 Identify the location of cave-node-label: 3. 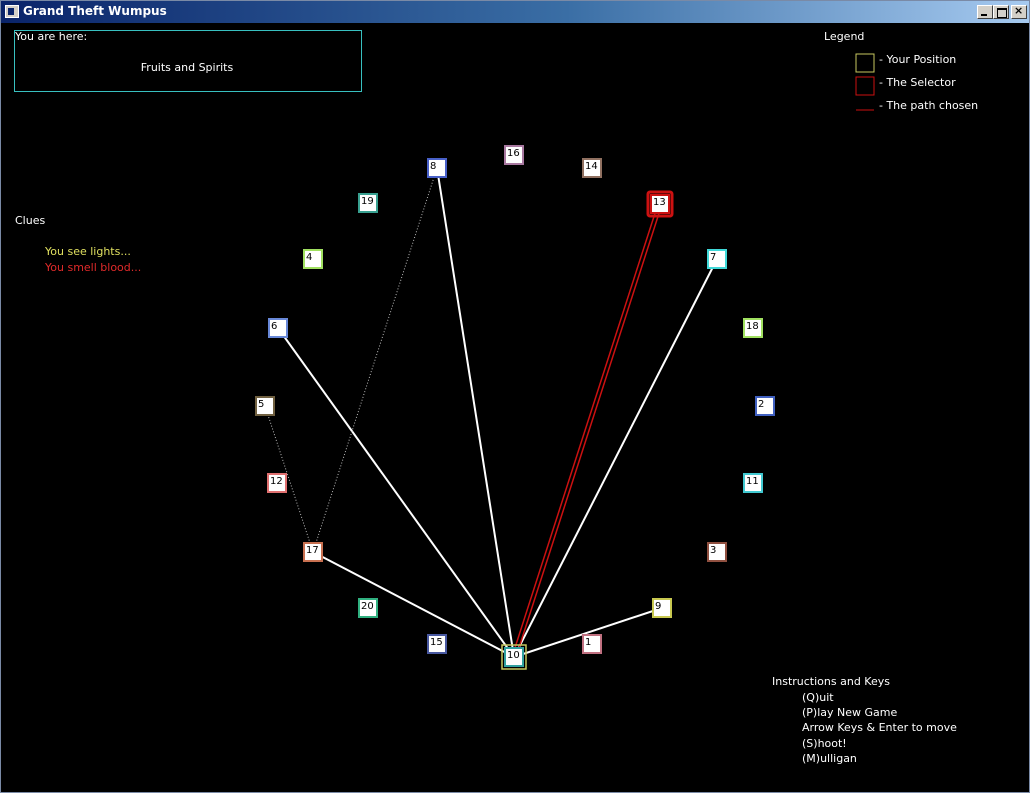
(713, 550).